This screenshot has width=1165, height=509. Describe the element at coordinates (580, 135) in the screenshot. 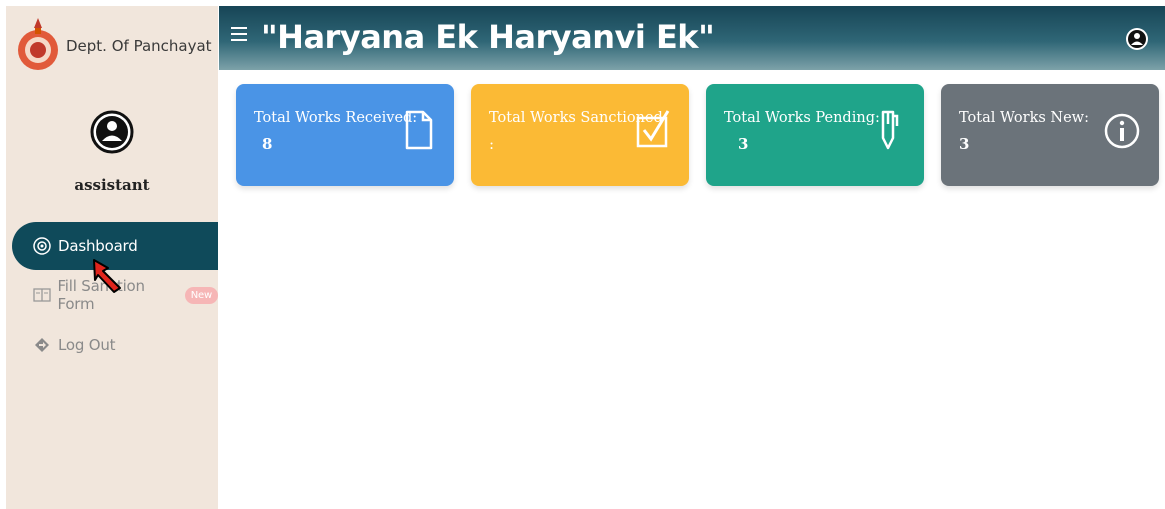

I see `card-total-works-sanctioned: Total Works Sanctioned :` at that location.